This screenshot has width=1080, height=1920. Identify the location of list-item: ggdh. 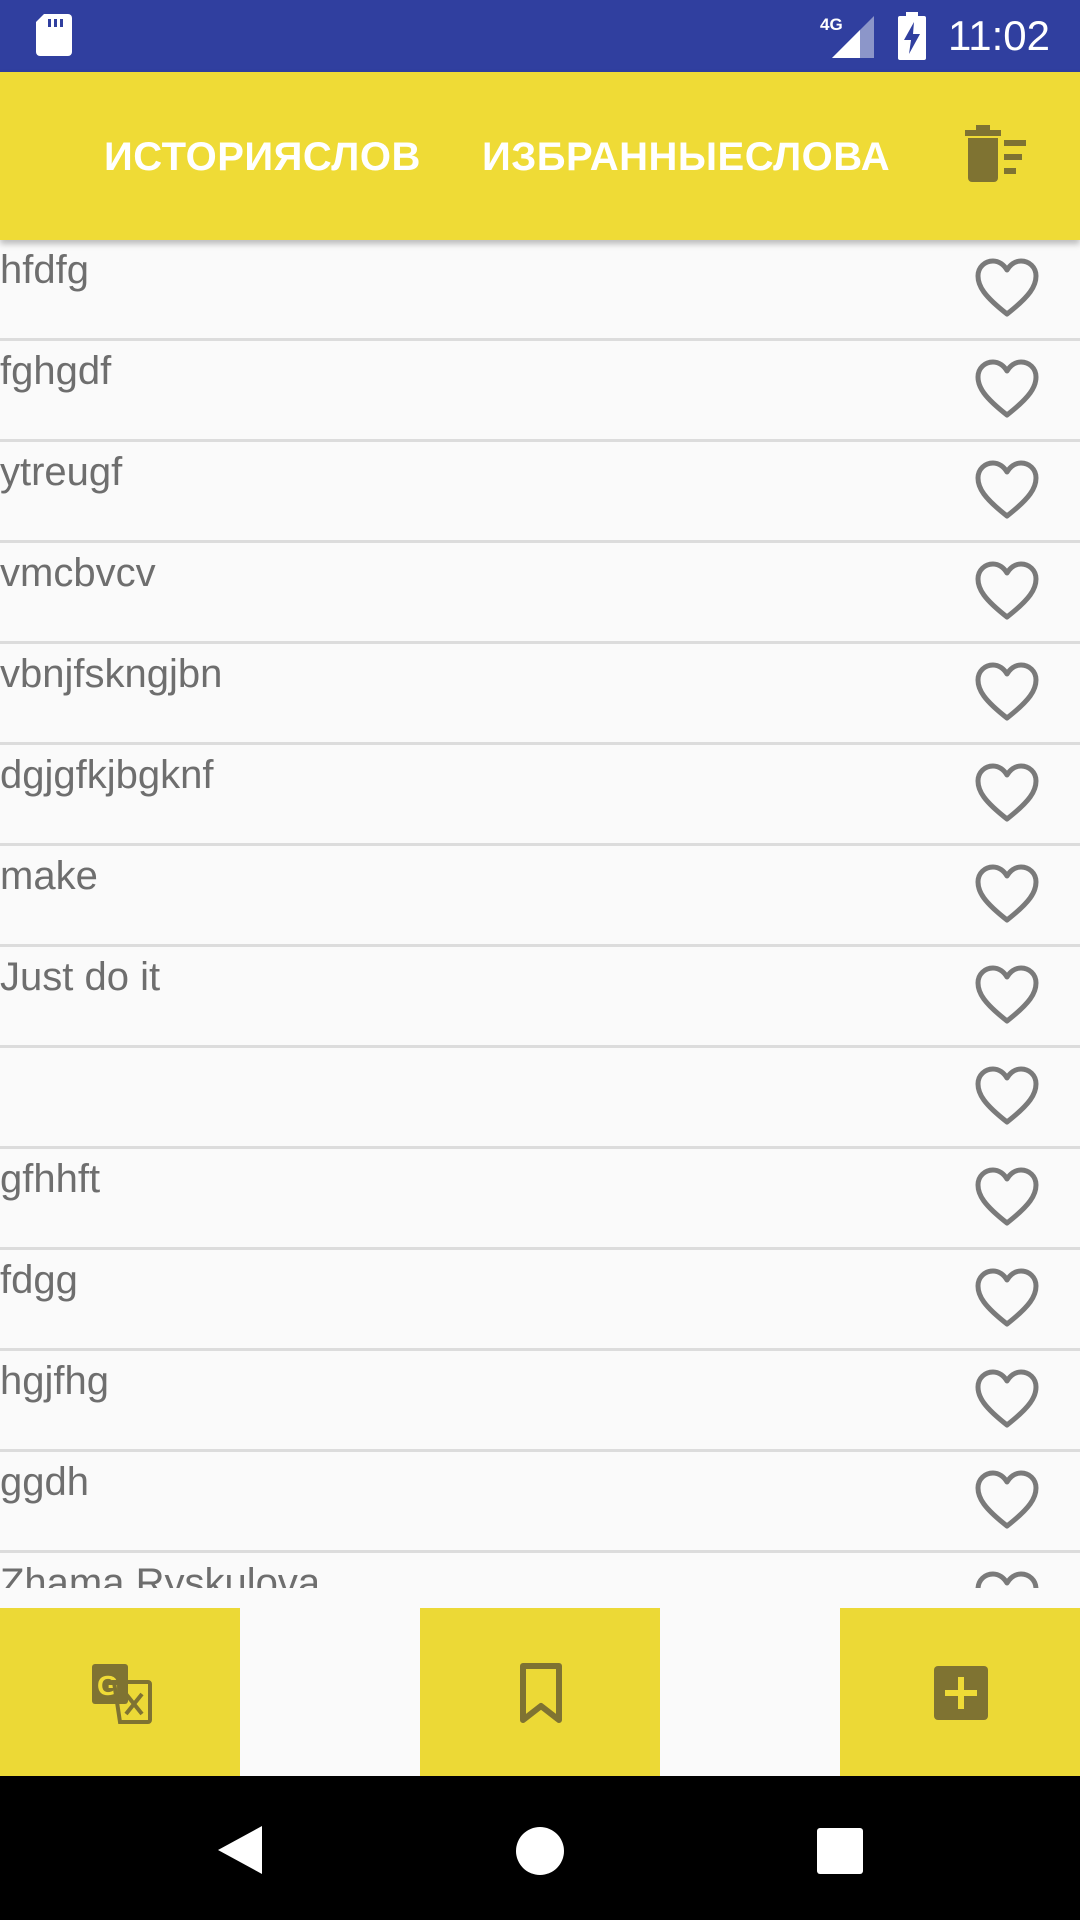
(540, 1502).